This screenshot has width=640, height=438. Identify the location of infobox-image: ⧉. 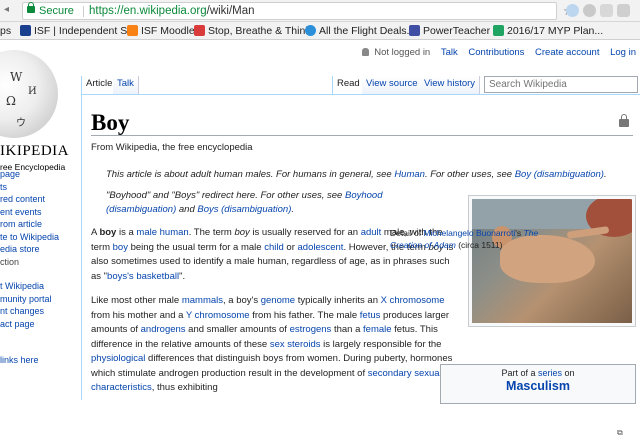
(552, 316).